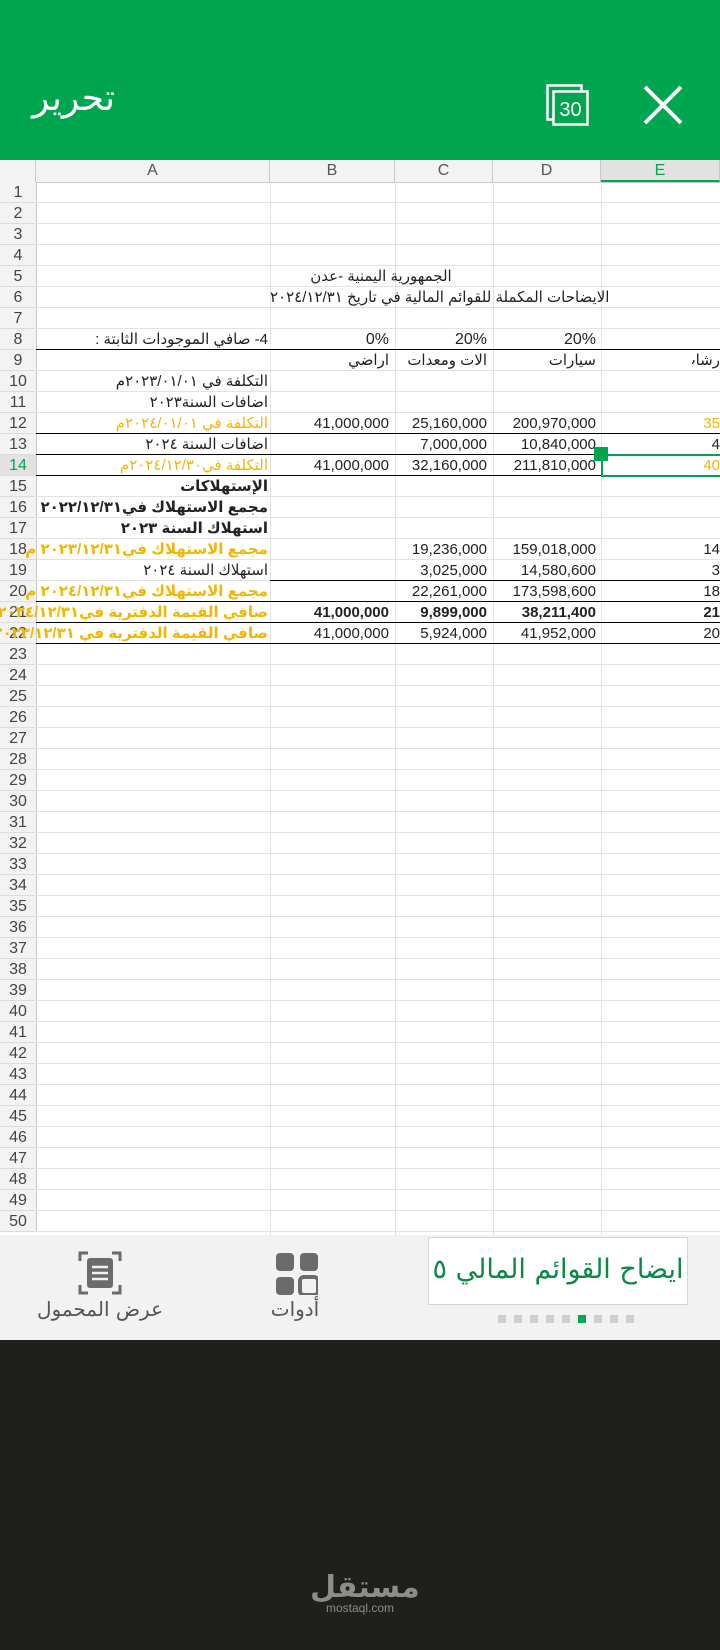 Image resolution: width=720 pixels, height=1650 pixels. I want to click on depreciation-heading: الإستهلاكات, so click(152, 486).